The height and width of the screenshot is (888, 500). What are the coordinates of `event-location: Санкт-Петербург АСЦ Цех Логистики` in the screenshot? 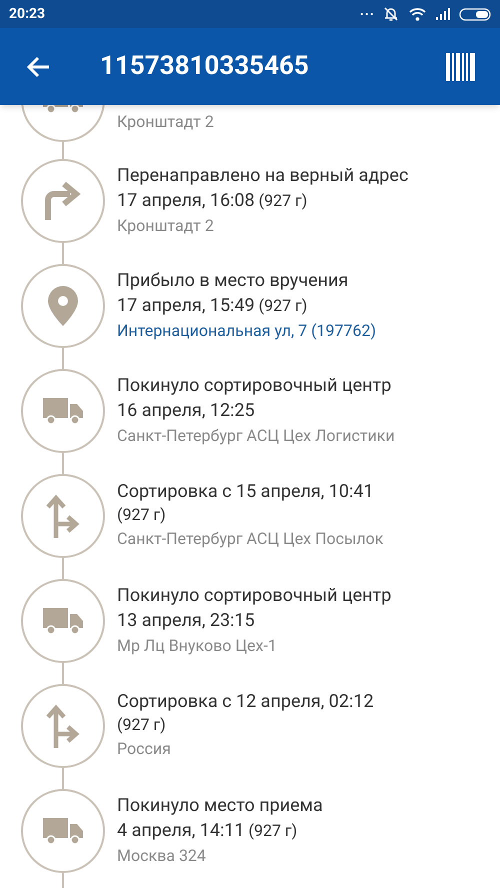 It's located at (256, 435).